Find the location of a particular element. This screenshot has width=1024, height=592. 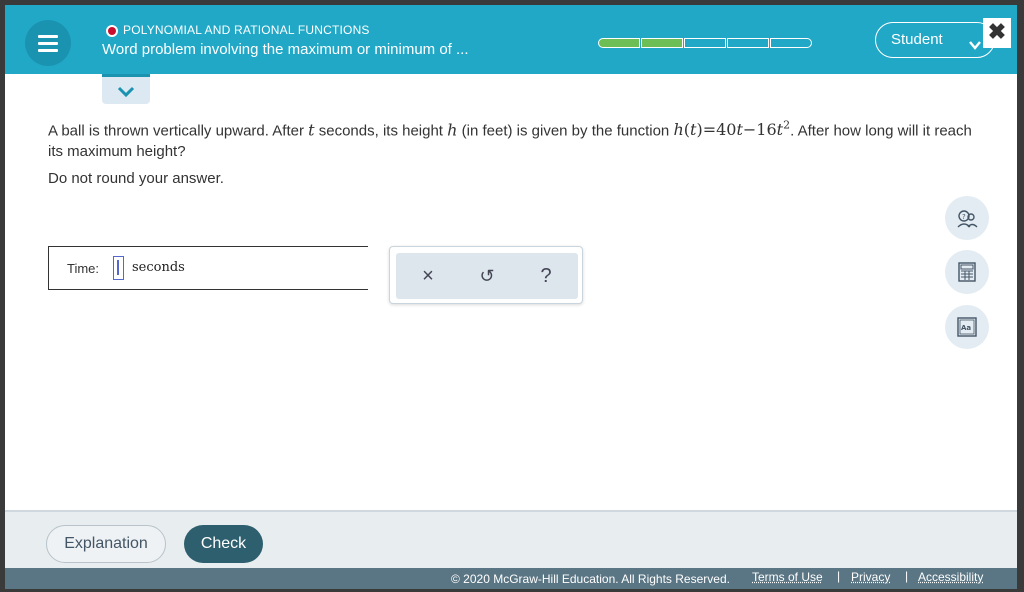

accessibility-link: Accessibility is located at coordinates (950, 577).